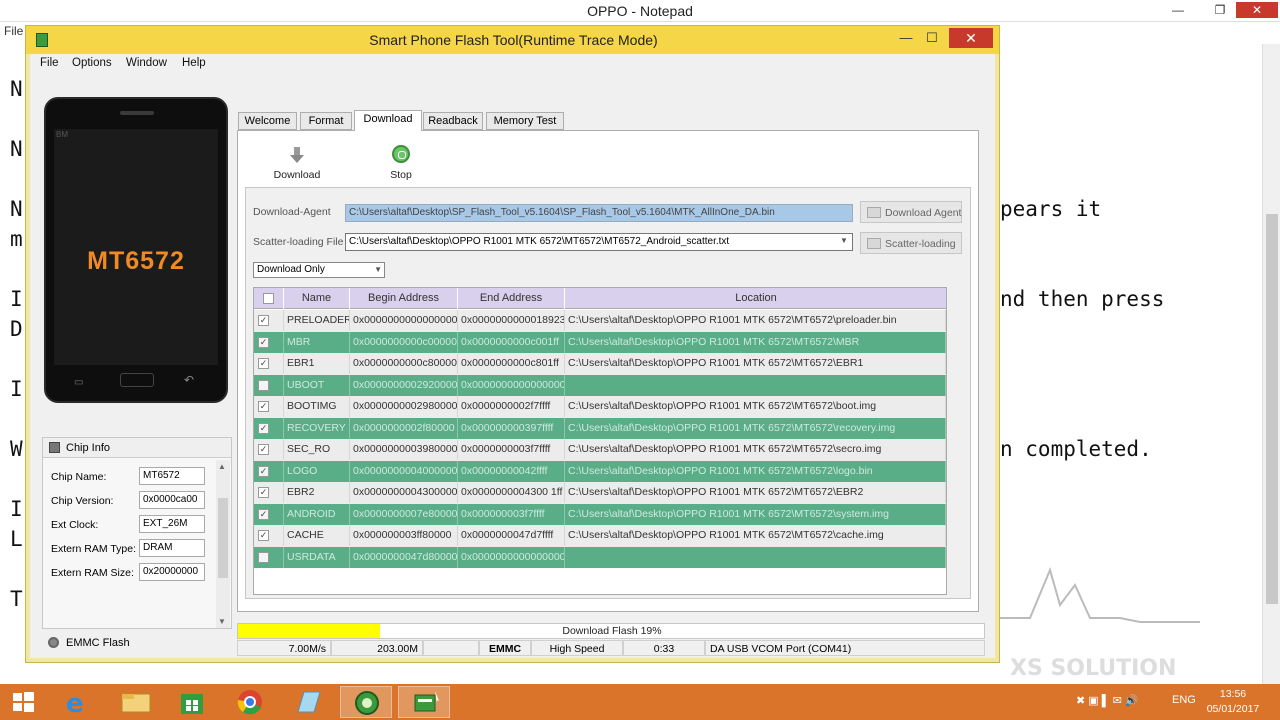  What do you see at coordinates (136, 702) in the screenshot?
I see `file-explorer-icon` at bounding box center [136, 702].